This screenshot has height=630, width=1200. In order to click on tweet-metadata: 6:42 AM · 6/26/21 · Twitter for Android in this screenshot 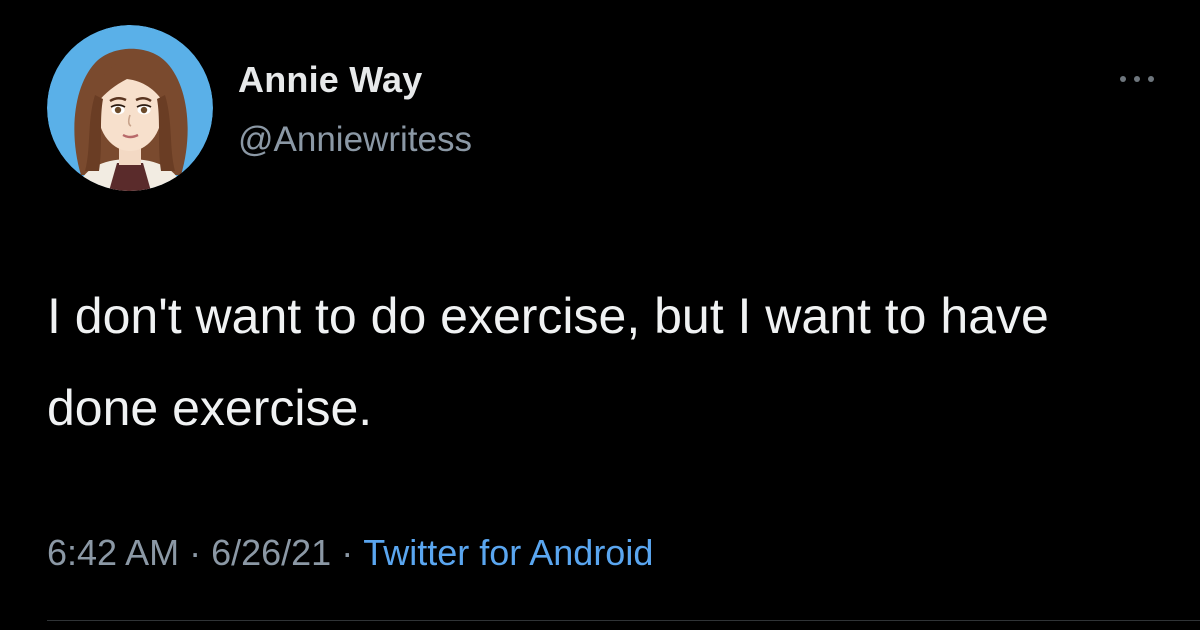, I will do `click(350, 553)`.